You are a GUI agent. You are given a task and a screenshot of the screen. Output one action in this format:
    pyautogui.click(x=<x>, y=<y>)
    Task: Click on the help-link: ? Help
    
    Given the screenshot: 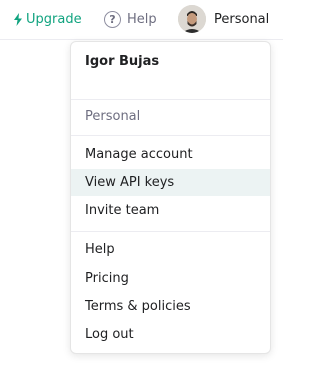 What is the action you would take?
    pyautogui.click(x=130, y=19)
    